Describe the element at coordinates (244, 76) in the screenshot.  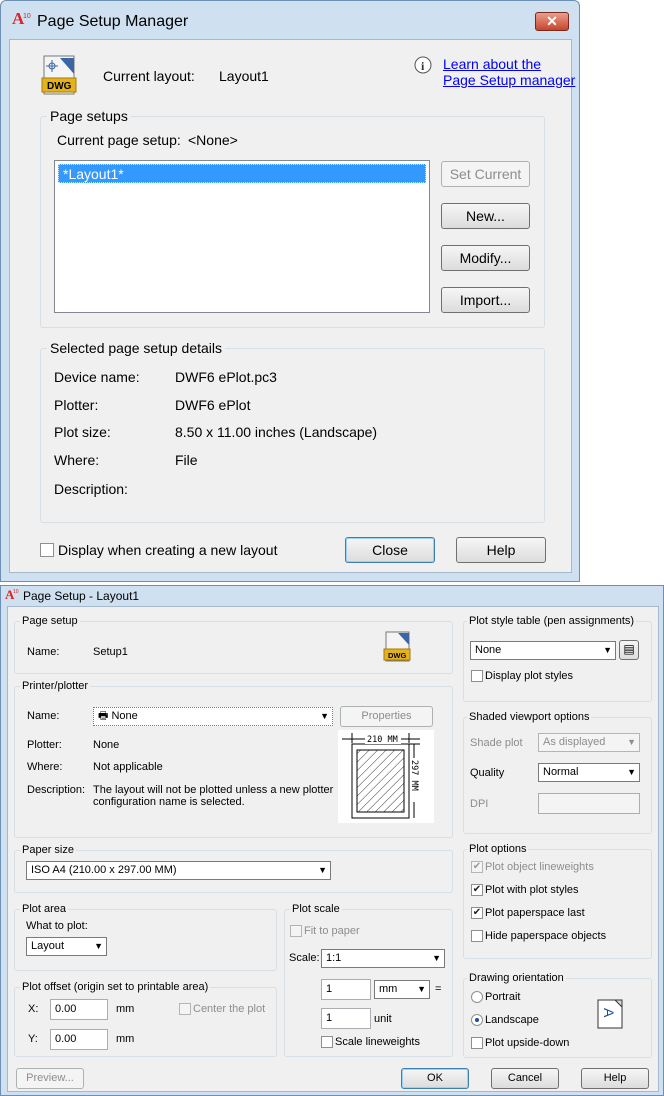
I see `current-layout-value: Layout1` at that location.